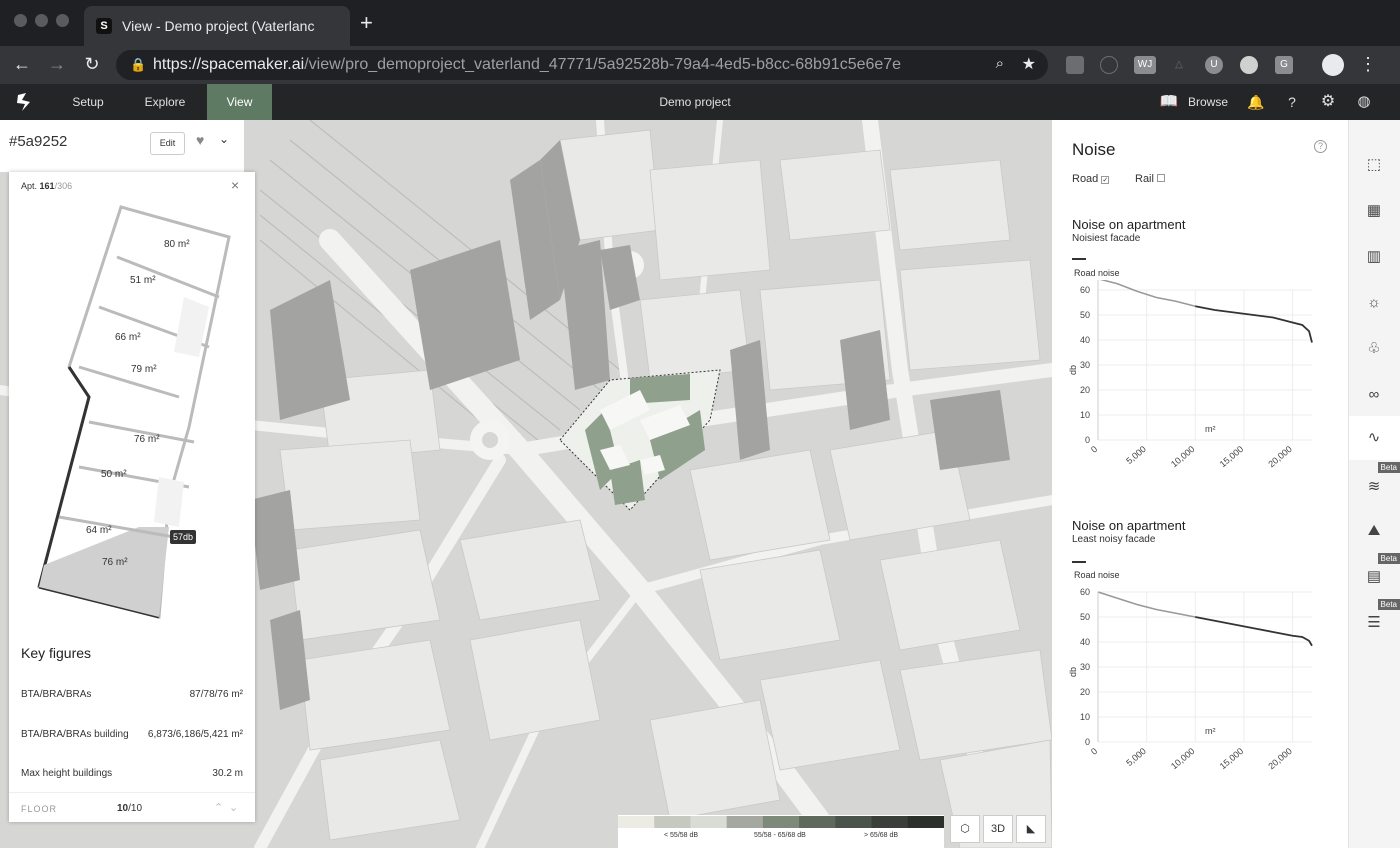 The height and width of the screenshot is (848, 1400). Describe the element at coordinates (1333, 65) in the screenshot. I see `profile-avatar` at that location.